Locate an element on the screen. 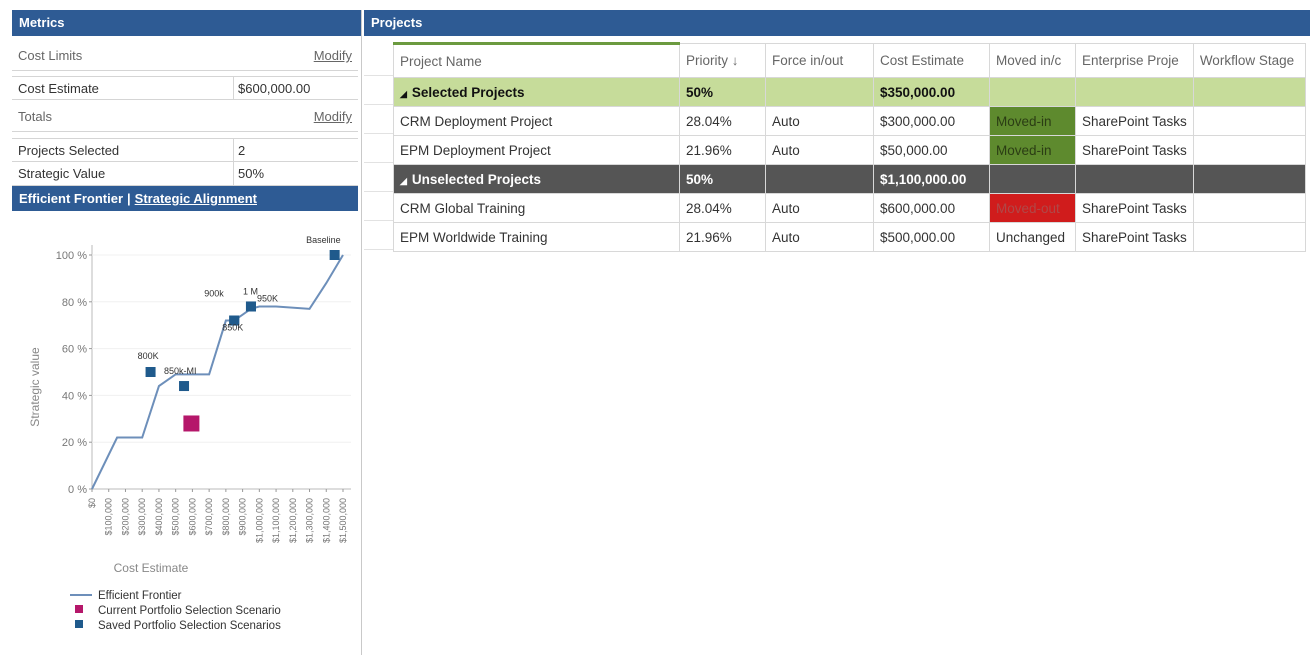 This screenshot has height=655, width=1310. totals-label: Totals is located at coordinates (35, 116).